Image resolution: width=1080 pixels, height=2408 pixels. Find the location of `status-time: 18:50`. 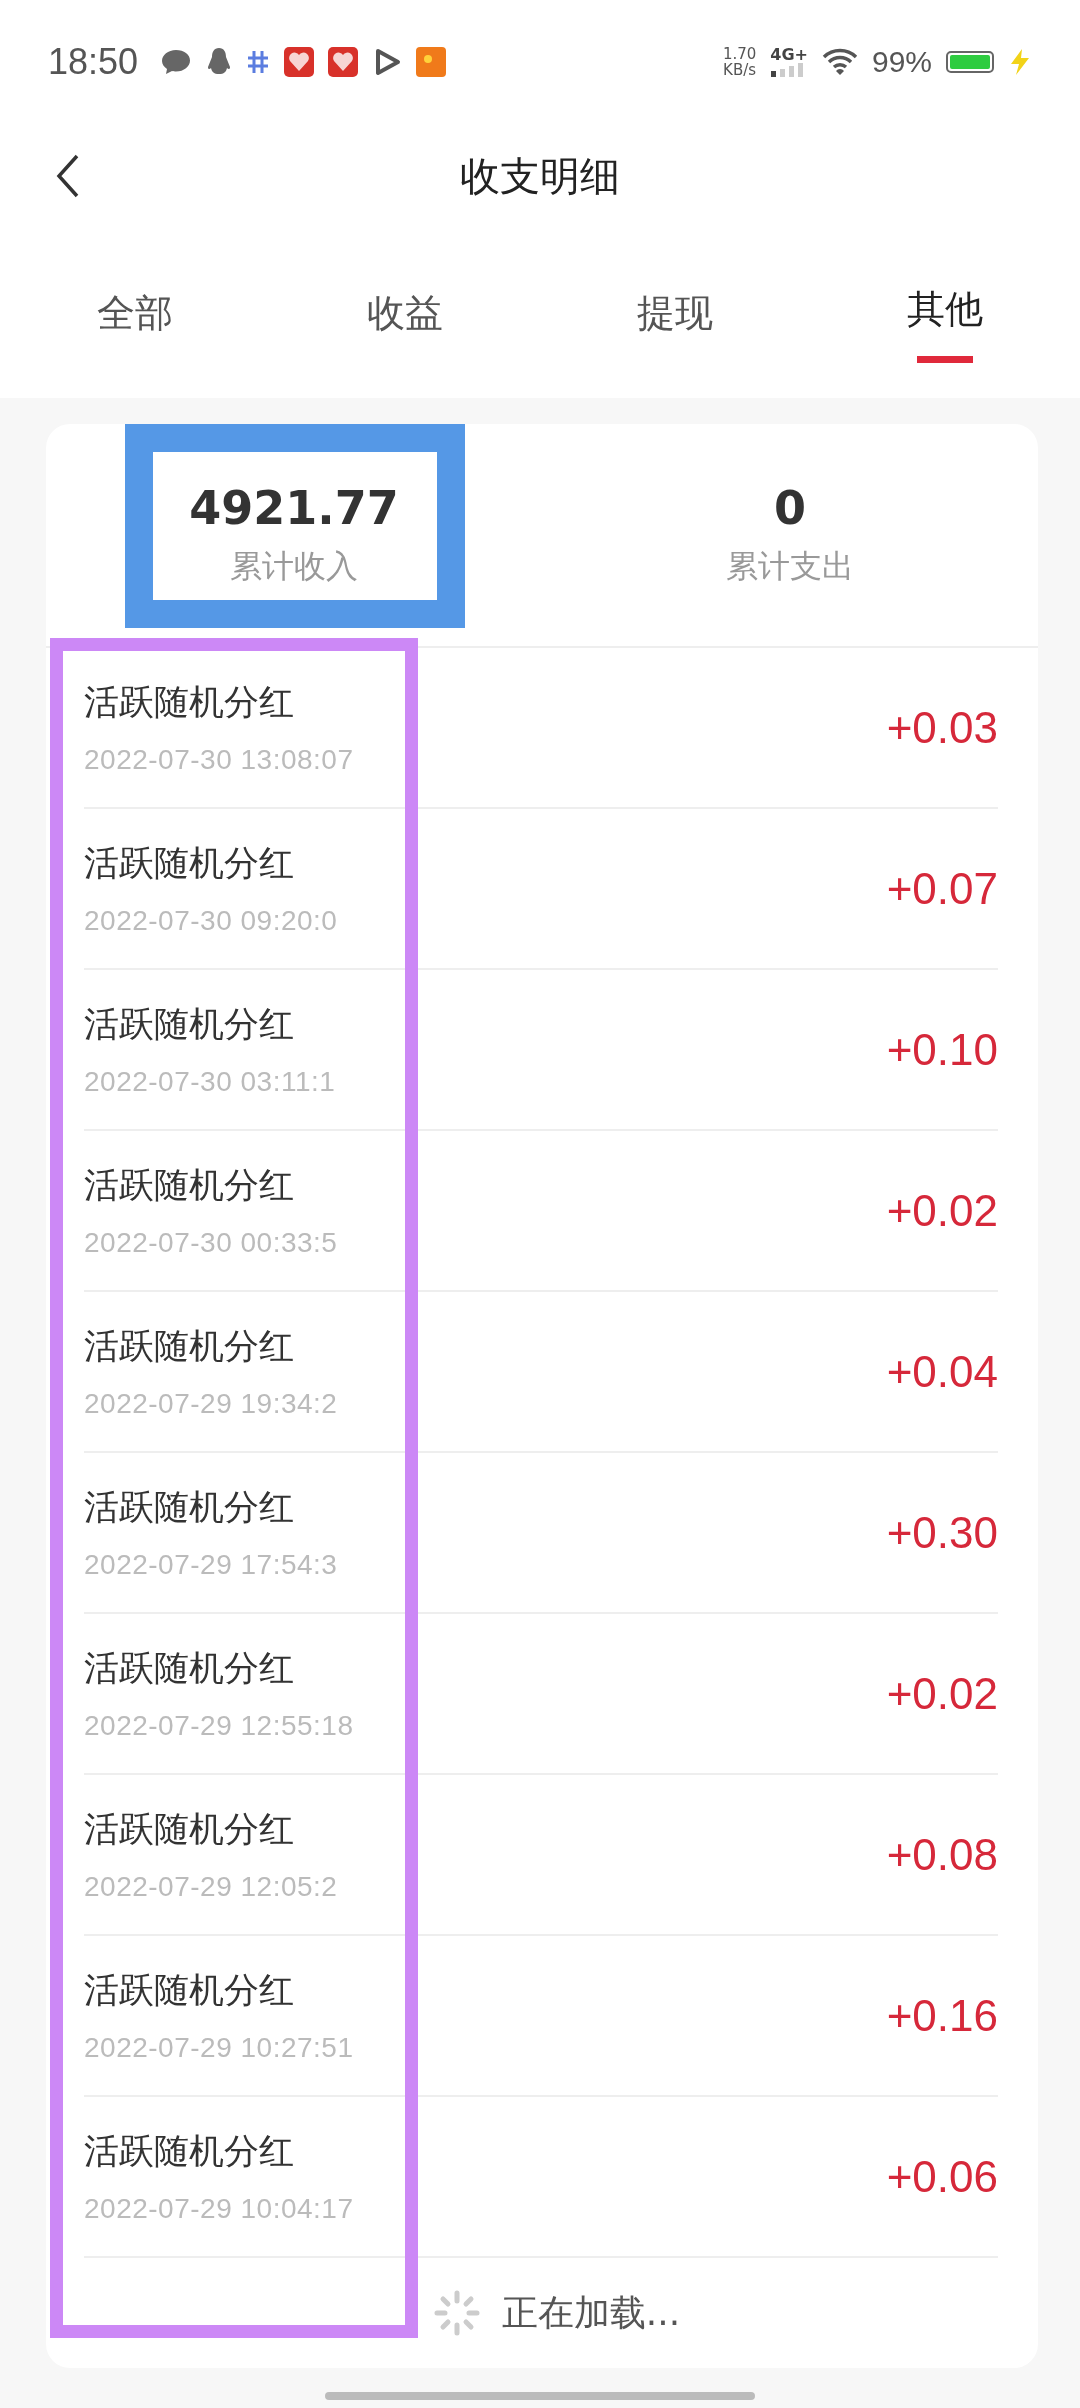

status-time: 18:50 is located at coordinates (93, 62).